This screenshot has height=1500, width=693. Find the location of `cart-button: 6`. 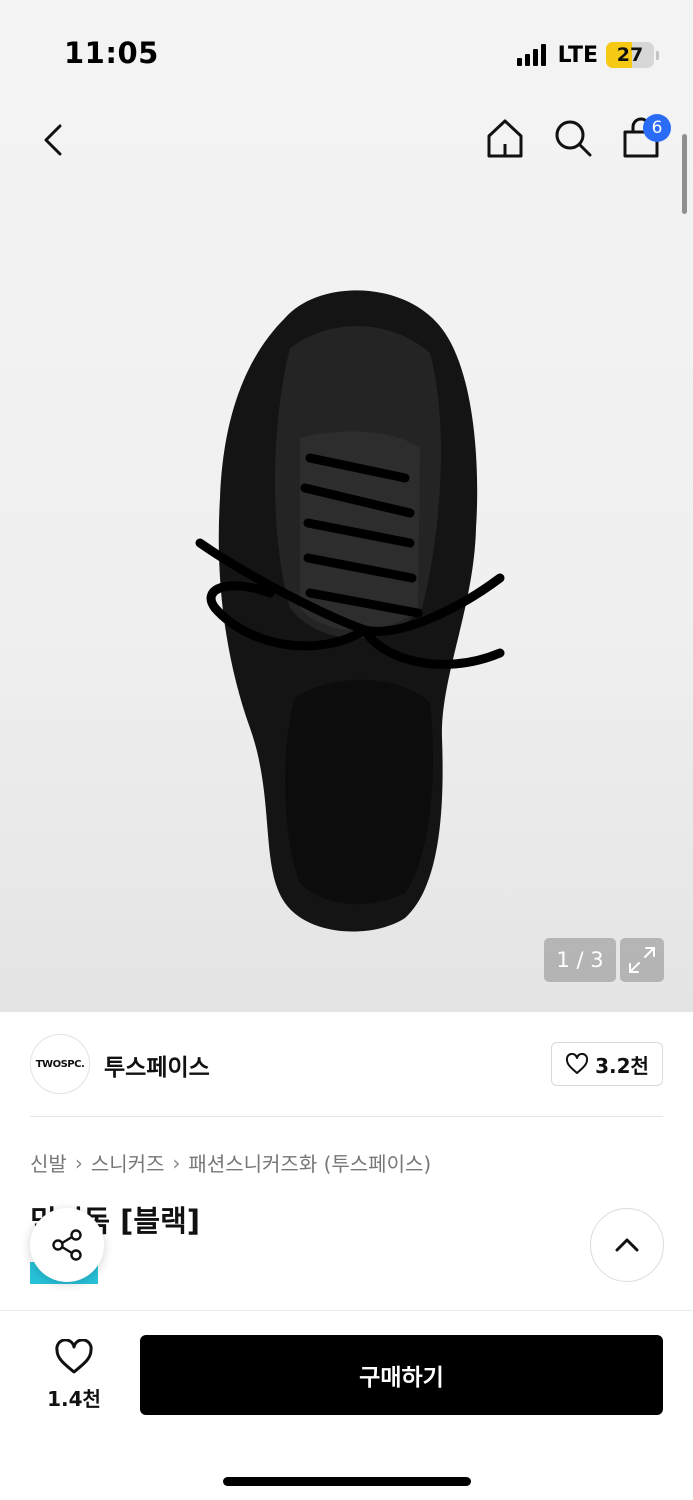

cart-button: 6 is located at coordinates (646, 137).